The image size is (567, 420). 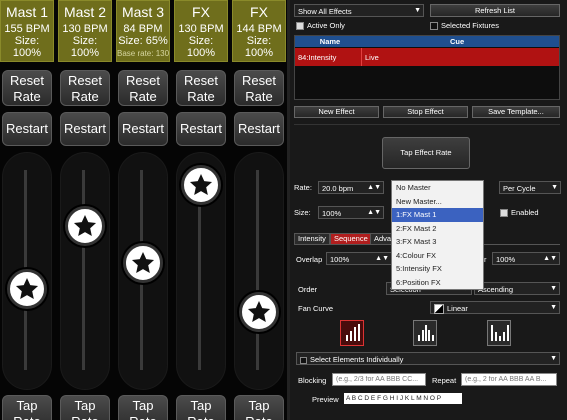 What do you see at coordinates (330, 41) in the screenshot?
I see `column-name-header: Name` at bounding box center [330, 41].